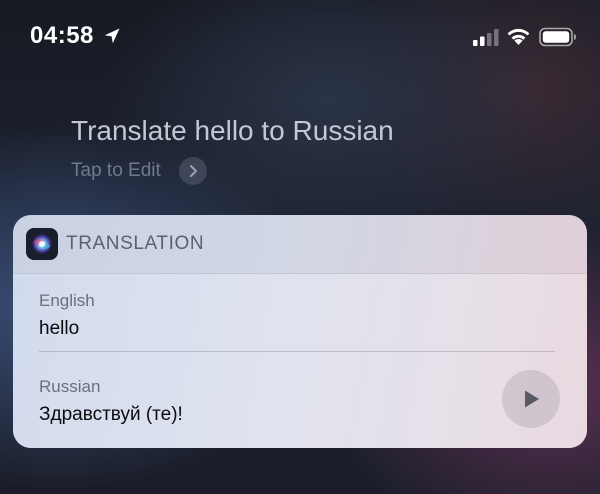 The image size is (600, 494). I want to click on chevron-right-icon, so click(192, 171).